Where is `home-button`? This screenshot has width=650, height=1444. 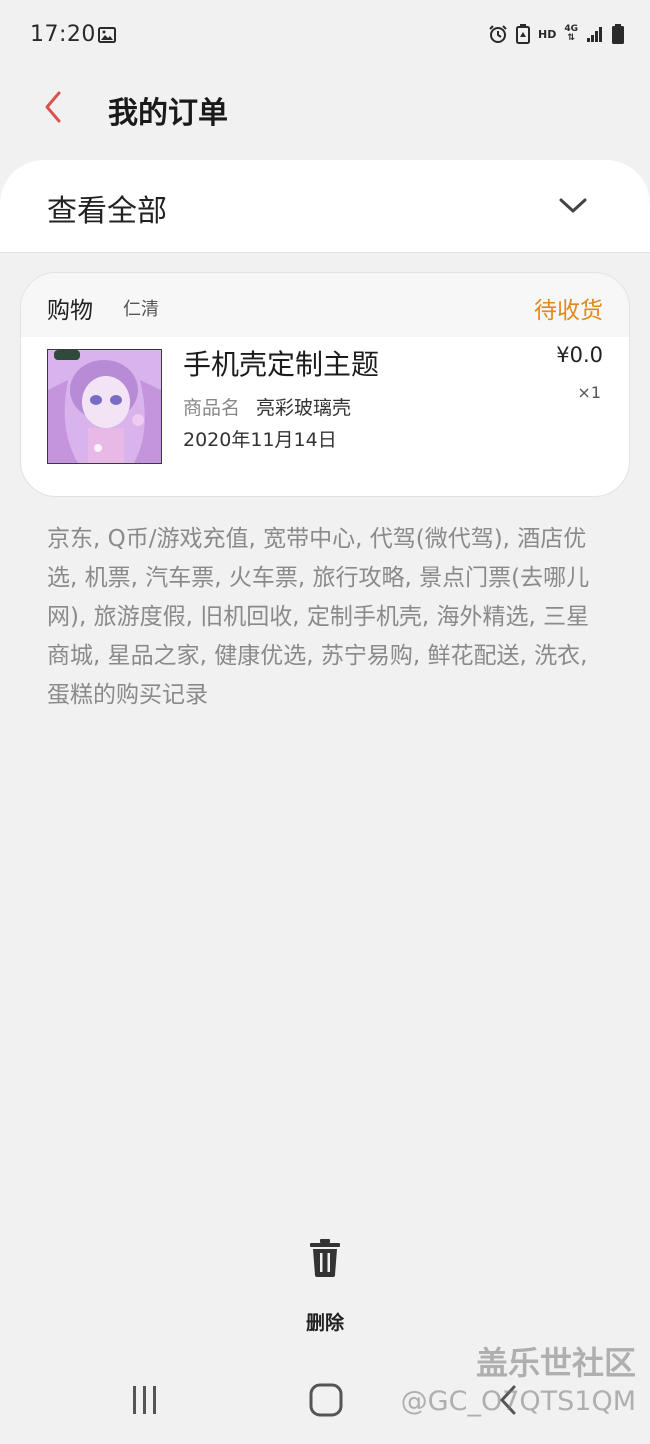
home-button is located at coordinates (326, 1400).